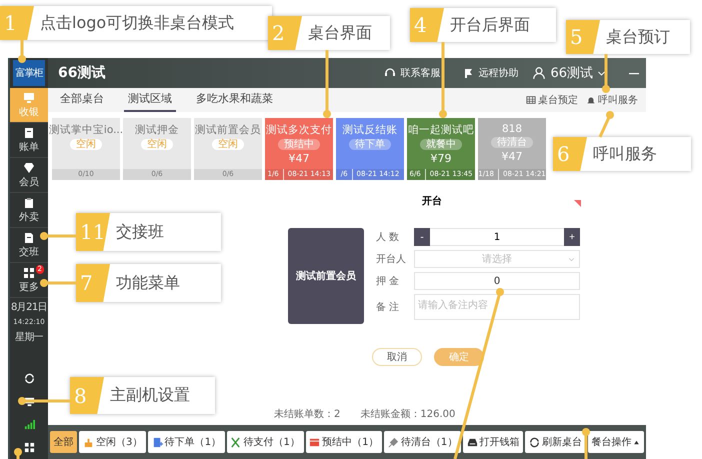 This screenshot has height=459, width=702. What do you see at coordinates (344, 442) in the screenshot?
I see `filter-button: 预结中（1）` at bounding box center [344, 442].